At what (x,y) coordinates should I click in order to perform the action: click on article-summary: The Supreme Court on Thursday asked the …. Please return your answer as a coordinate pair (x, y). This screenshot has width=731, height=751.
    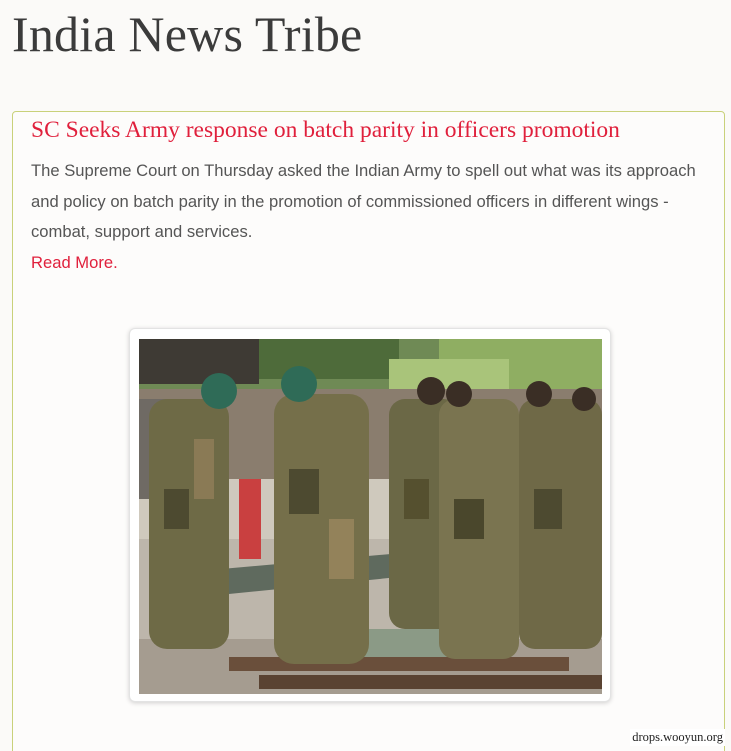
    Looking at the image, I should click on (363, 201).